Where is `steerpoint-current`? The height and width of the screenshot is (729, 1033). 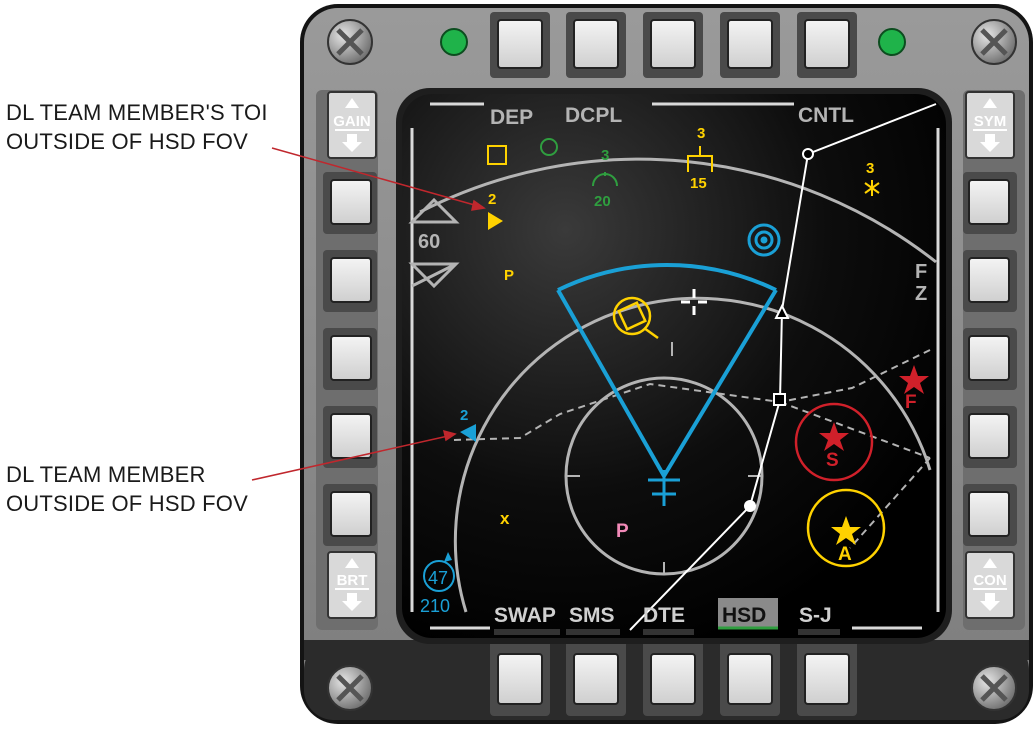 steerpoint-current is located at coordinates (750, 506).